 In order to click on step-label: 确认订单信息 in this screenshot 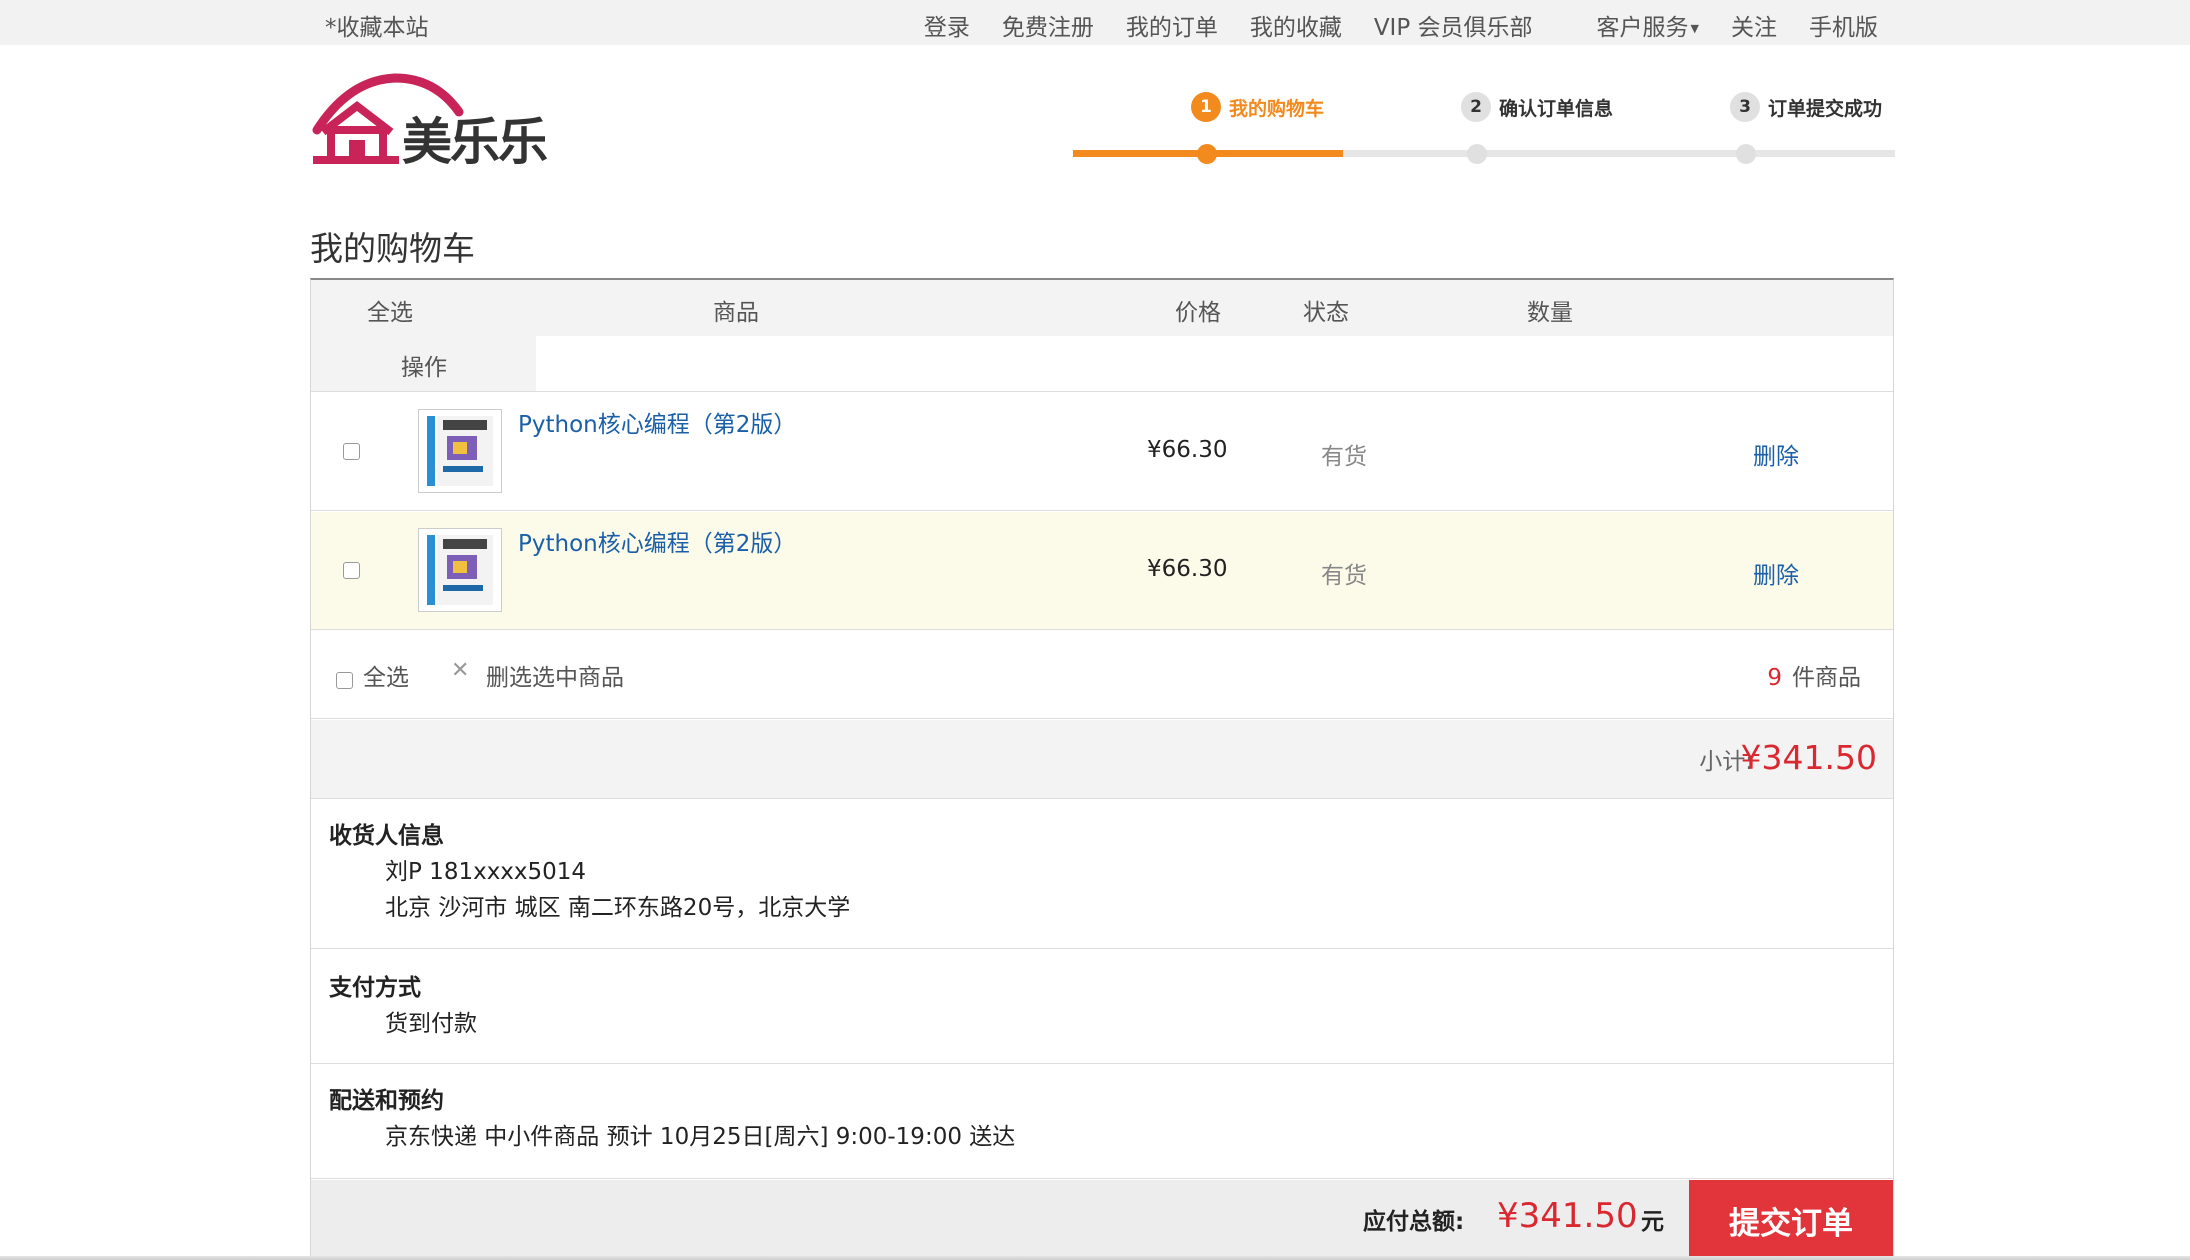, I will do `click(1556, 108)`.